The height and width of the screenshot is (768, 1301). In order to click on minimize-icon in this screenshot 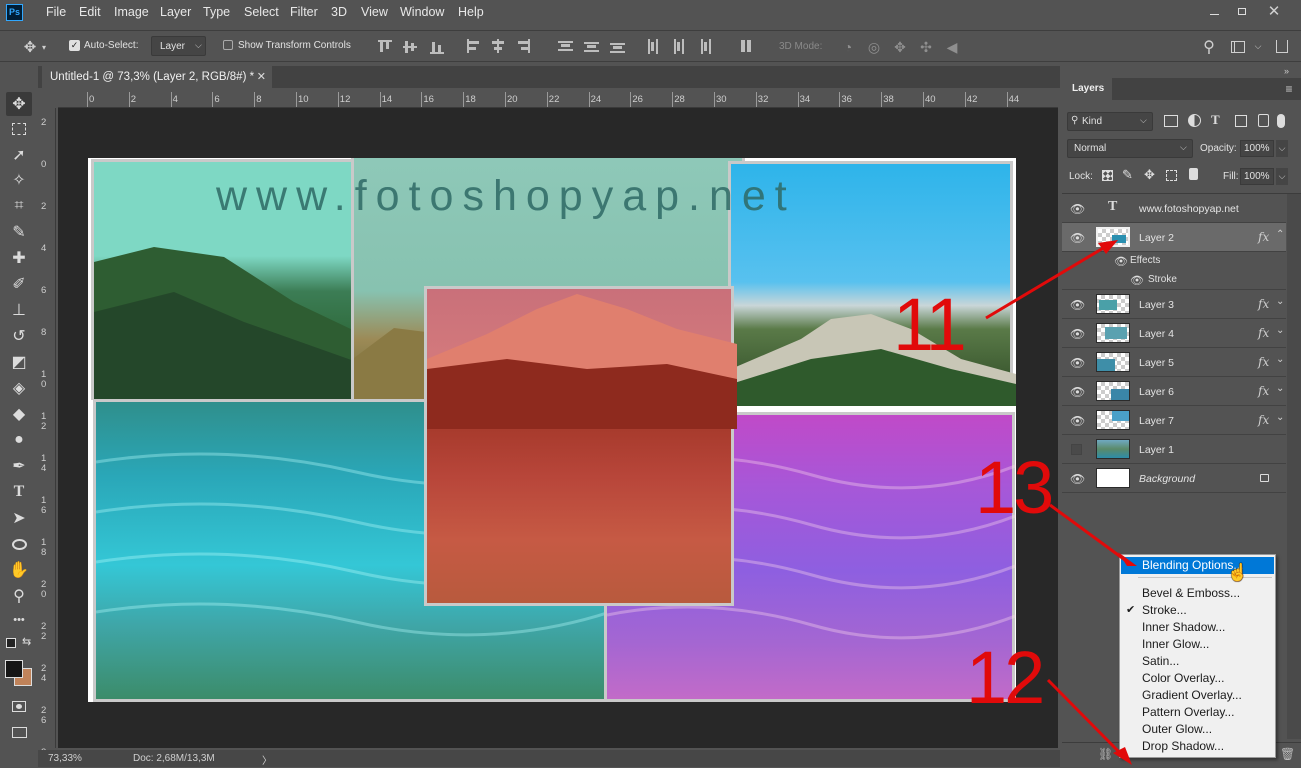, I will do `click(1214, 11)`.